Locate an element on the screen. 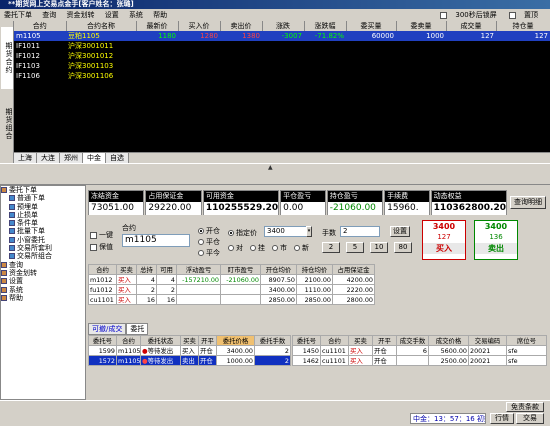 The image size is (550, 426). menu-query: 查询 is located at coordinates (49, 15).